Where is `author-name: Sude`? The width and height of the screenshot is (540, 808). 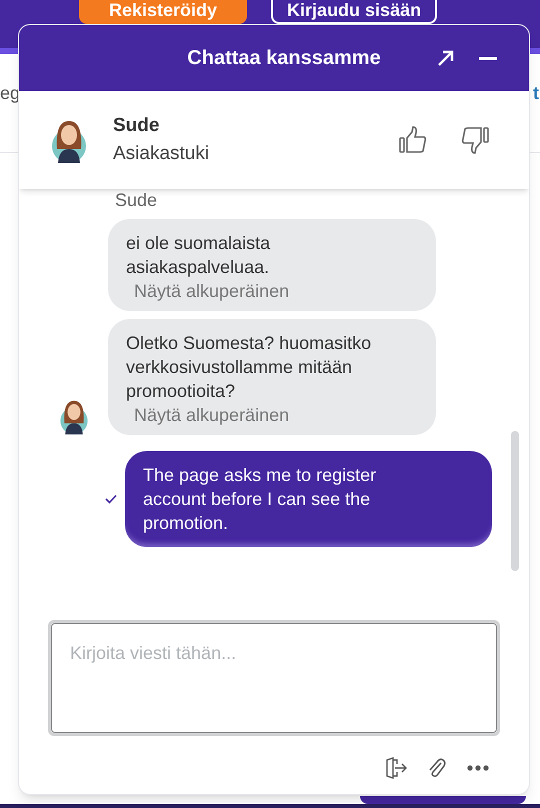
author-name: Sude is located at coordinates (136, 200).